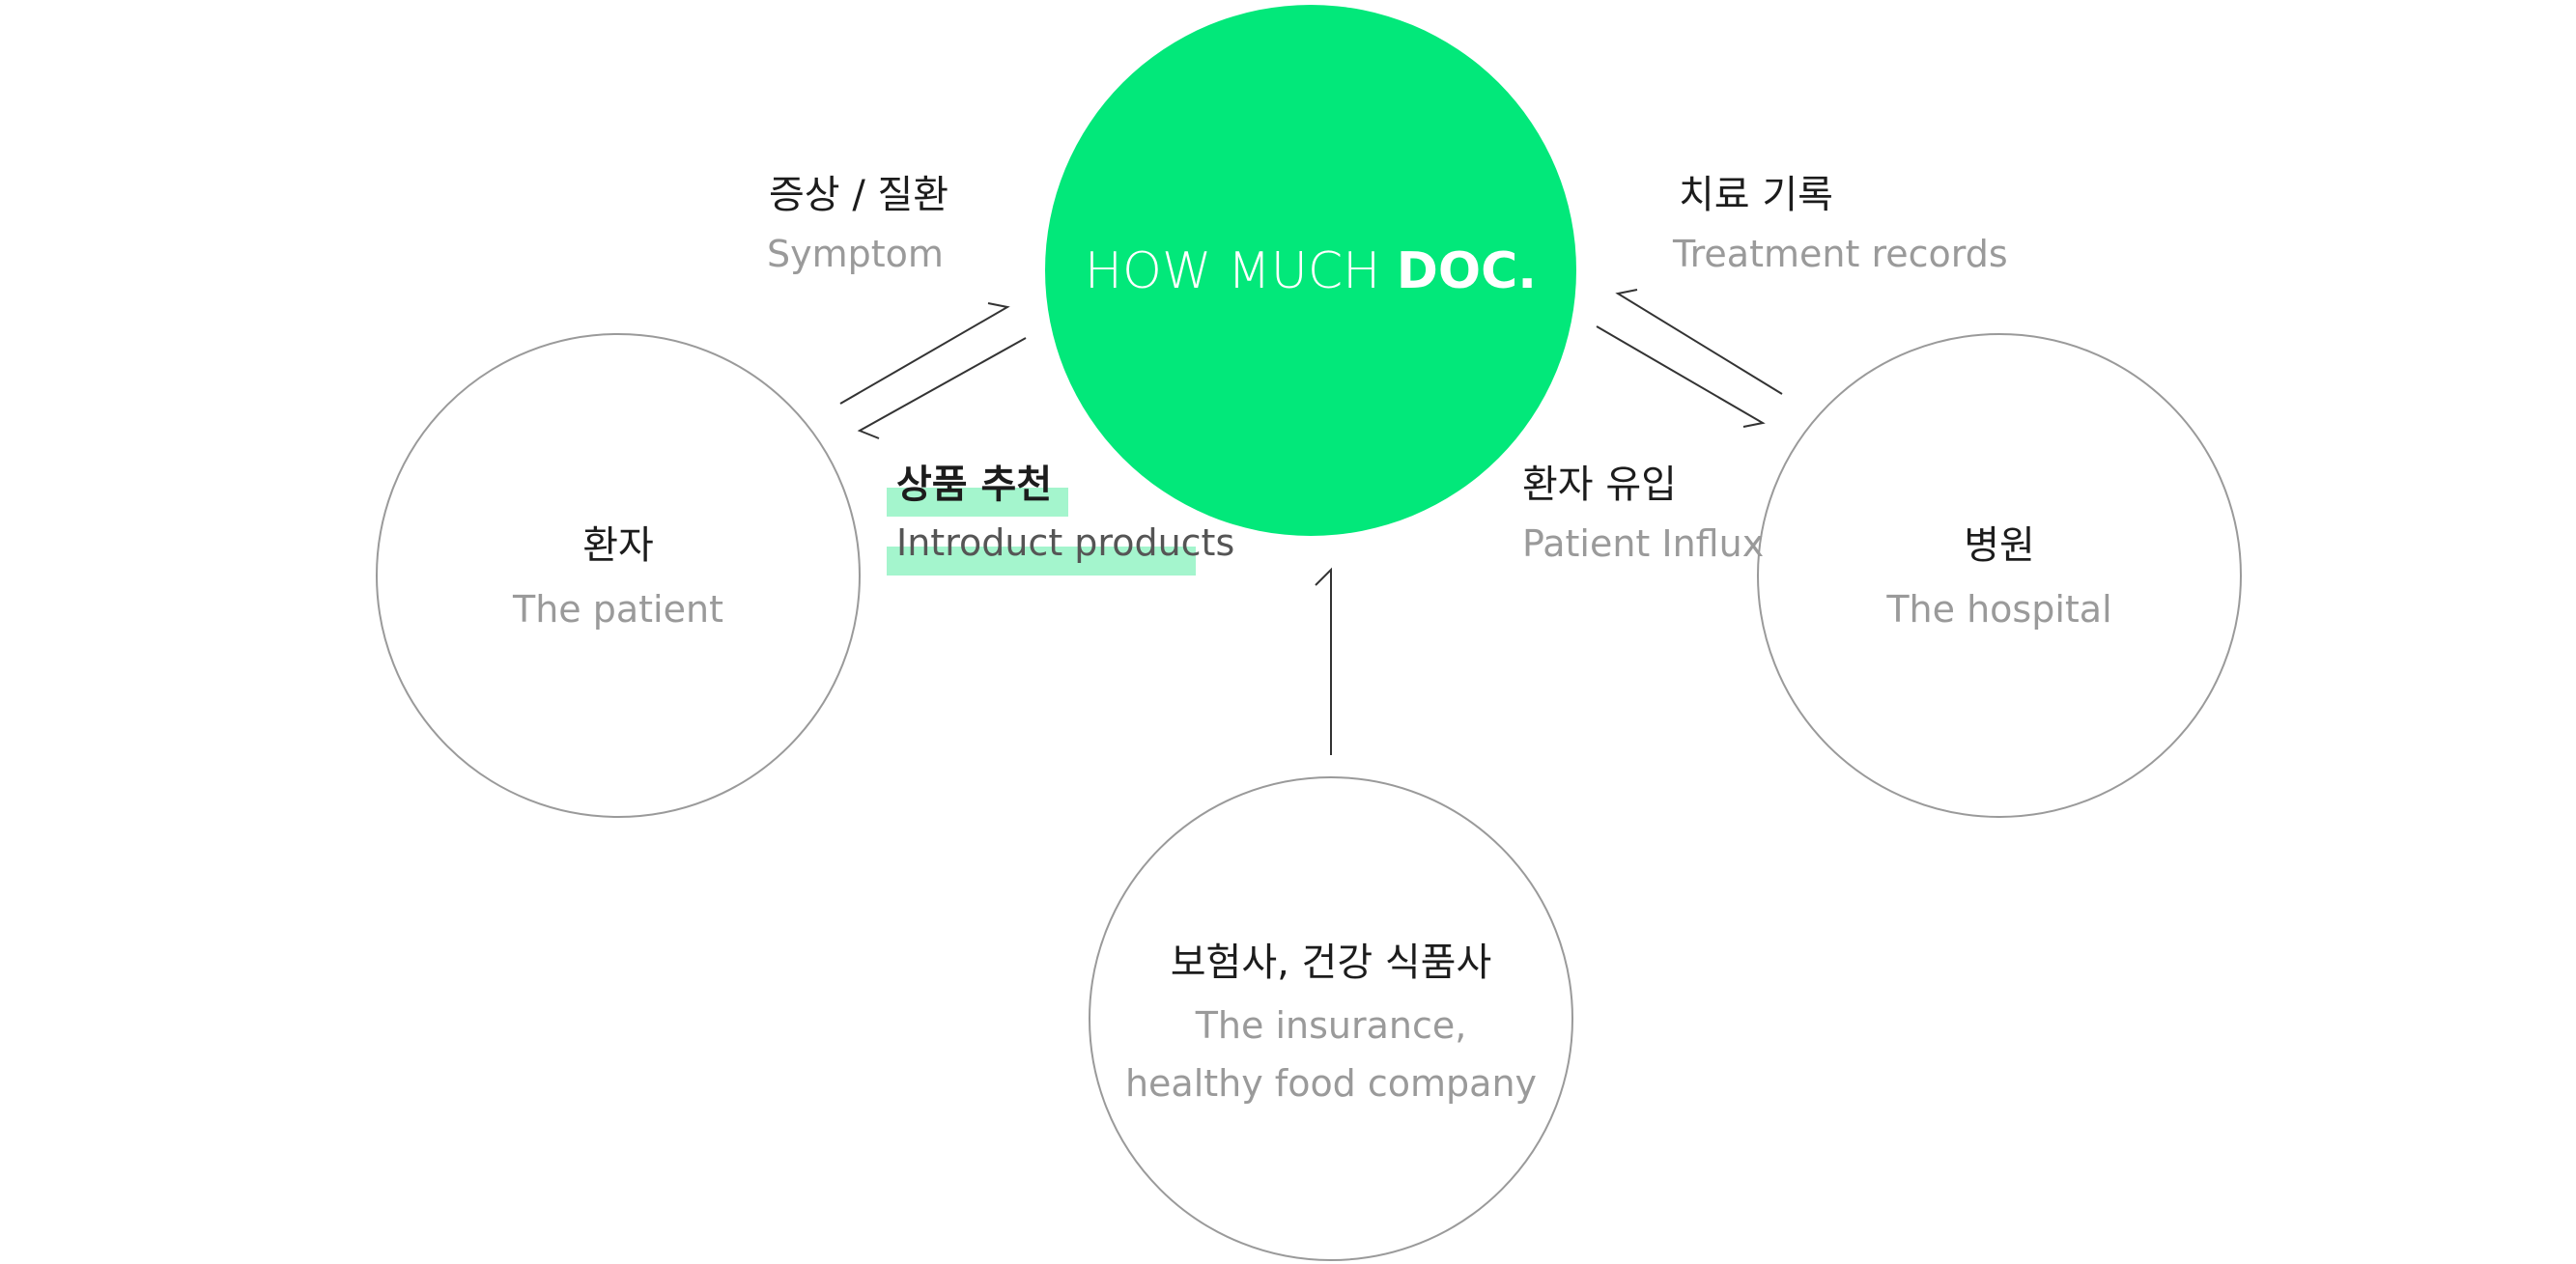 The width and height of the screenshot is (2576, 1264). What do you see at coordinates (1323, 661) in the screenshot?
I see `arrow-insurance-to-hub` at bounding box center [1323, 661].